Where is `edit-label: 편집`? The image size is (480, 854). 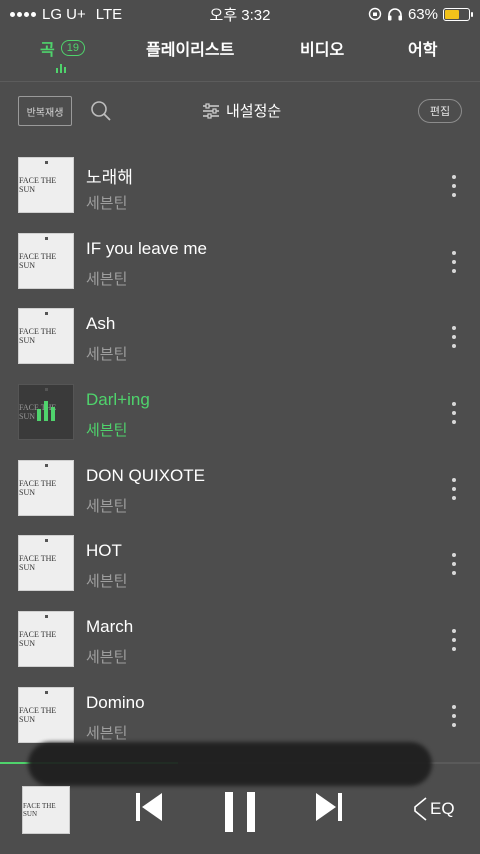 edit-label: 편집 is located at coordinates (440, 112).